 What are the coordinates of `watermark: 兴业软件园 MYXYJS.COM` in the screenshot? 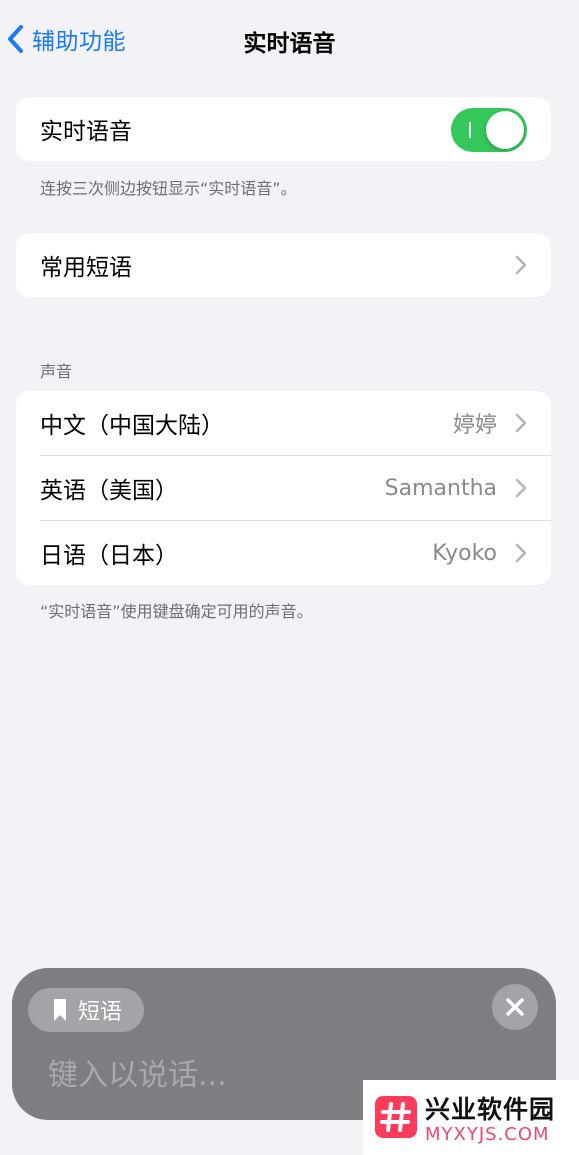 It's located at (471, 1117).